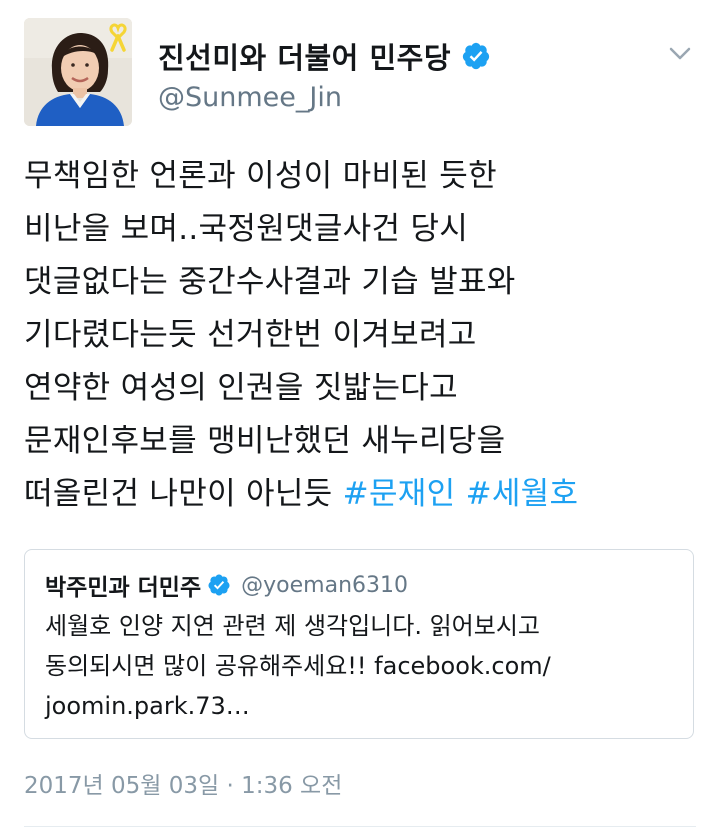 This screenshot has width=720, height=834. I want to click on avatar, so click(78, 72).